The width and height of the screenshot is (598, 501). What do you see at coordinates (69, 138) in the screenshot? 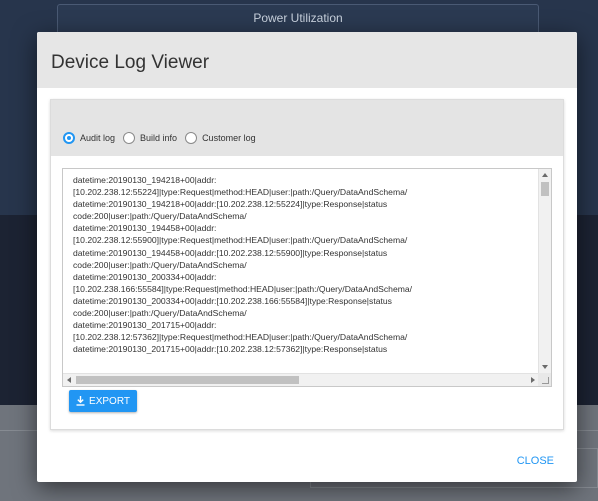
I see `radio-button-selected` at bounding box center [69, 138].